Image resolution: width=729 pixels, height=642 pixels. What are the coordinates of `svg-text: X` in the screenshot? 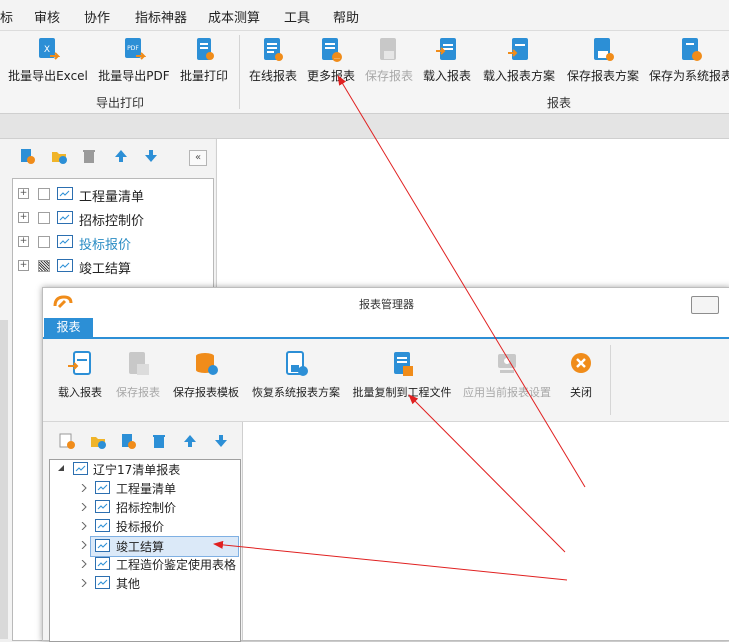 It's located at (47, 50).